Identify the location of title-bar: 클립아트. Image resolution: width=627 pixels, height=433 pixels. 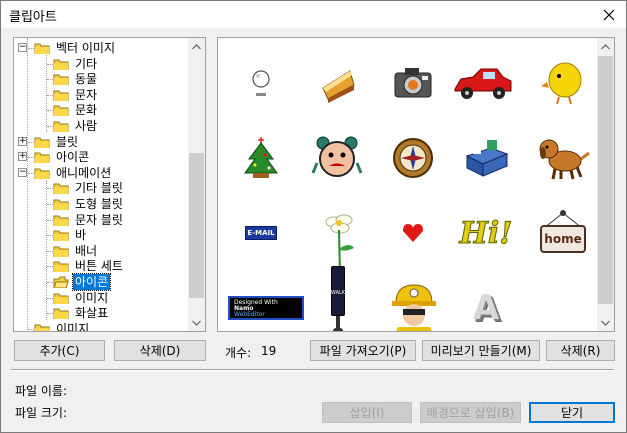
(313, 14).